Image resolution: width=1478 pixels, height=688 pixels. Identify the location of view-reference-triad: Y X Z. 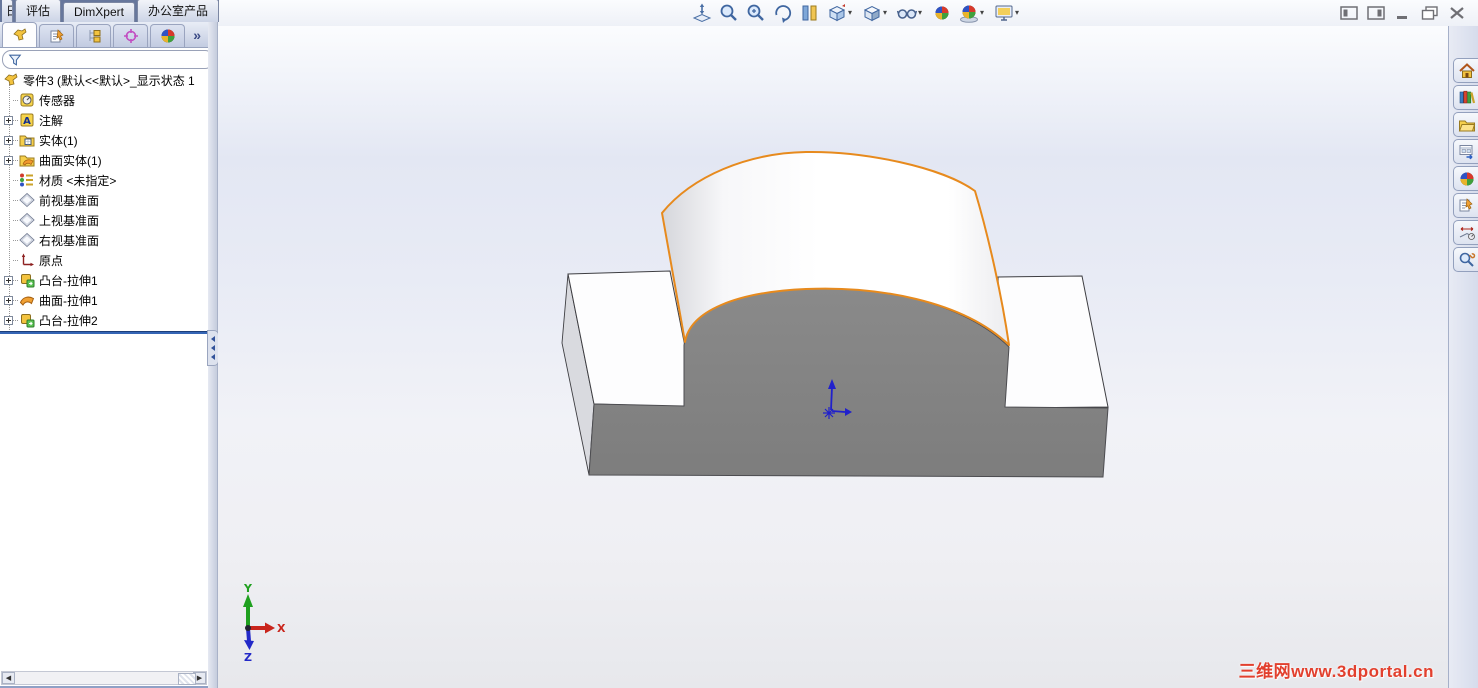
(264, 623).